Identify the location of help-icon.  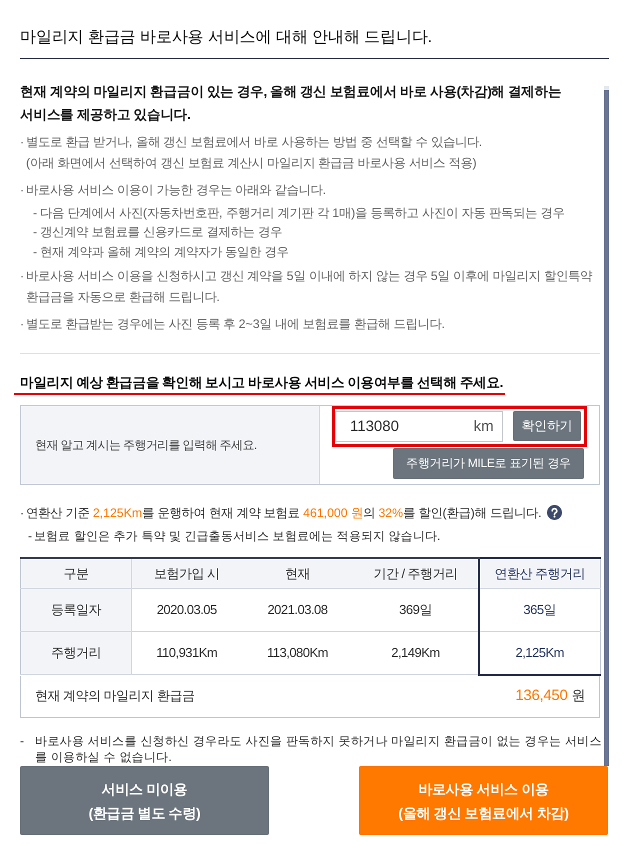
(554, 512).